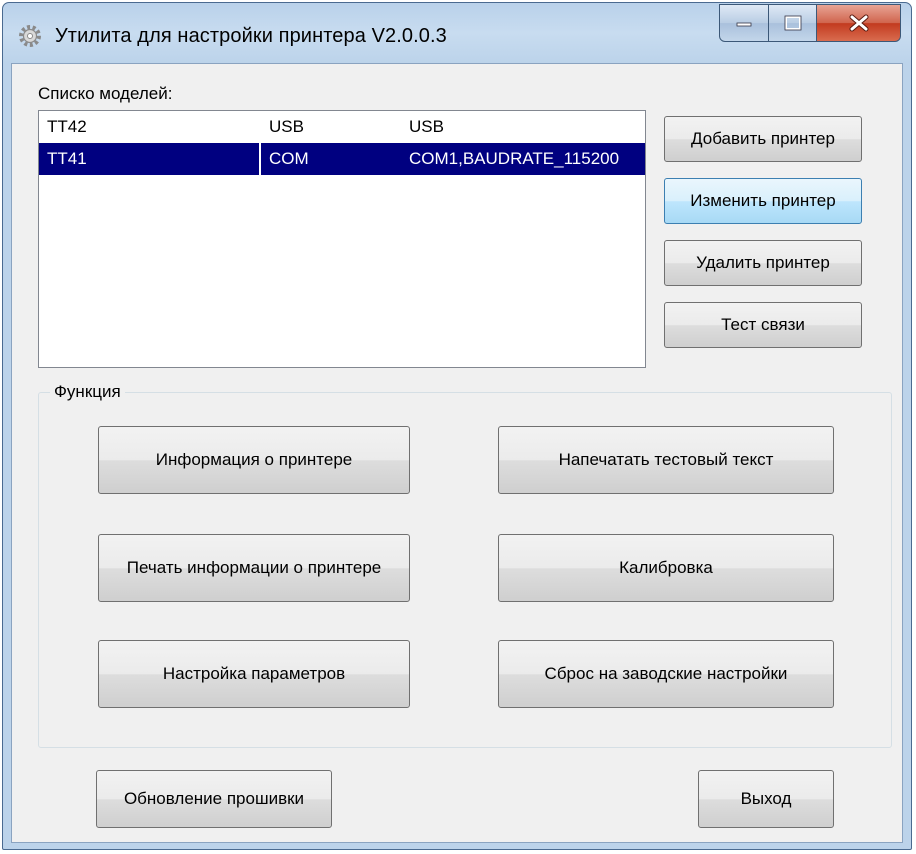  Describe the element at coordinates (254, 674) in the screenshot. I see `param-settings-button: Настройка параметров` at that location.